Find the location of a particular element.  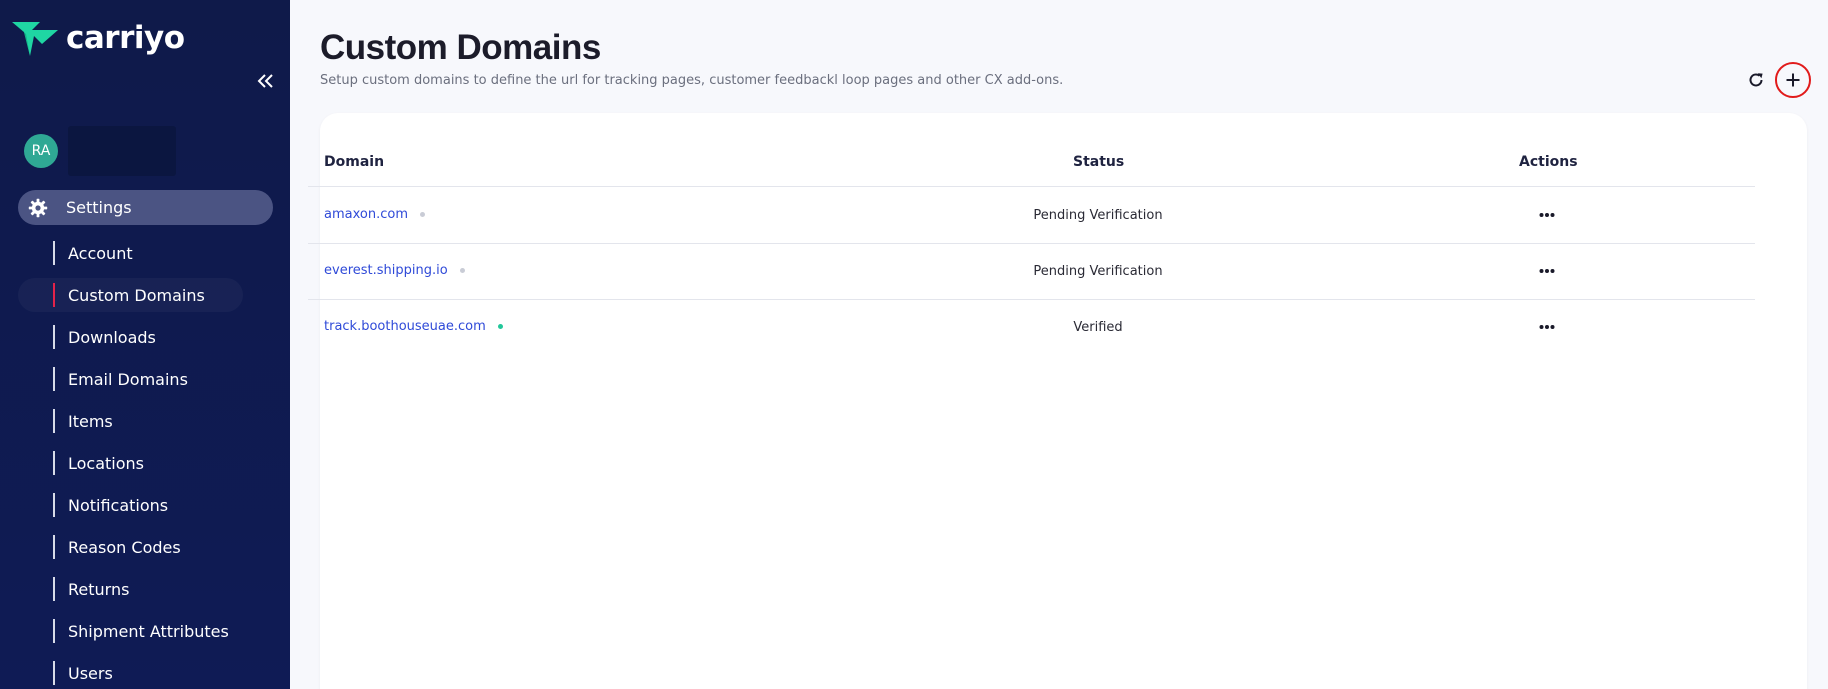

gear-icon is located at coordinates (38, 207).